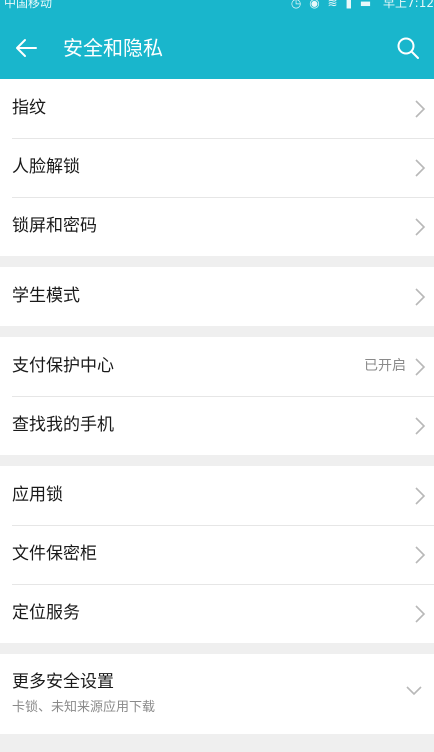 This screenshot has width=434, height=752. Describe the element at coordinates (63, 366) in the screenshot. I see `setting-label: 支付保护中心` at that location.